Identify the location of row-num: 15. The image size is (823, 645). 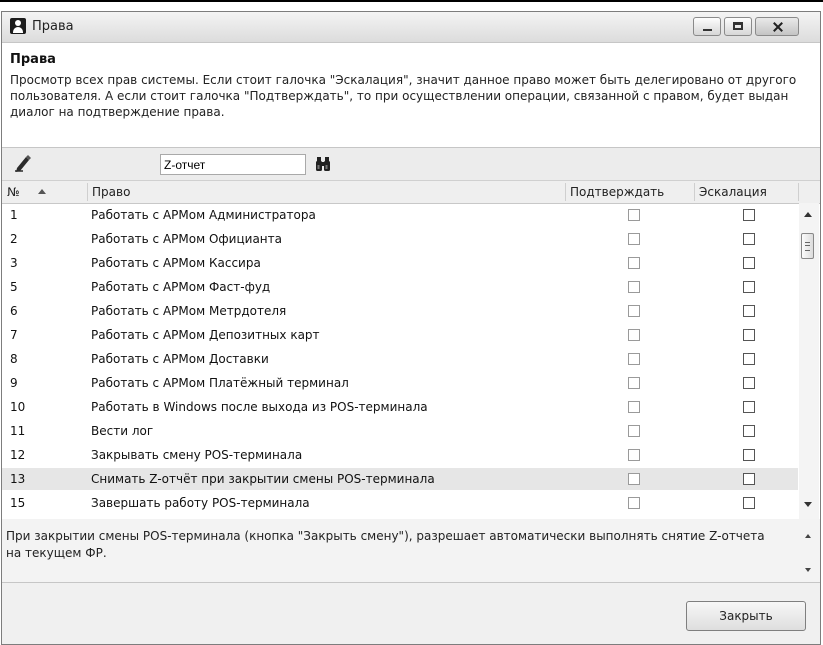
(18, 503).